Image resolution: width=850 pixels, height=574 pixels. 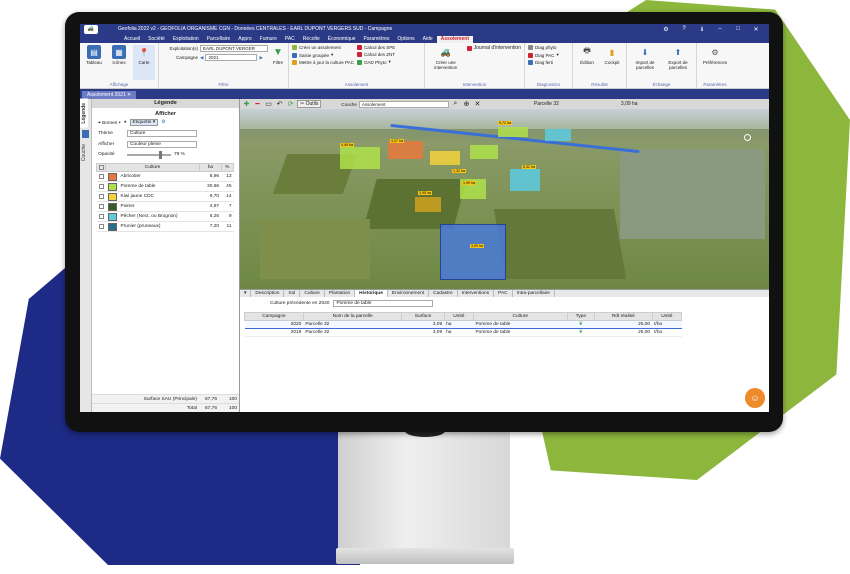 What do you see at coordinates (747, 137) in the screenshot?
I see `compass-icon` at bounding box center [747, 137].